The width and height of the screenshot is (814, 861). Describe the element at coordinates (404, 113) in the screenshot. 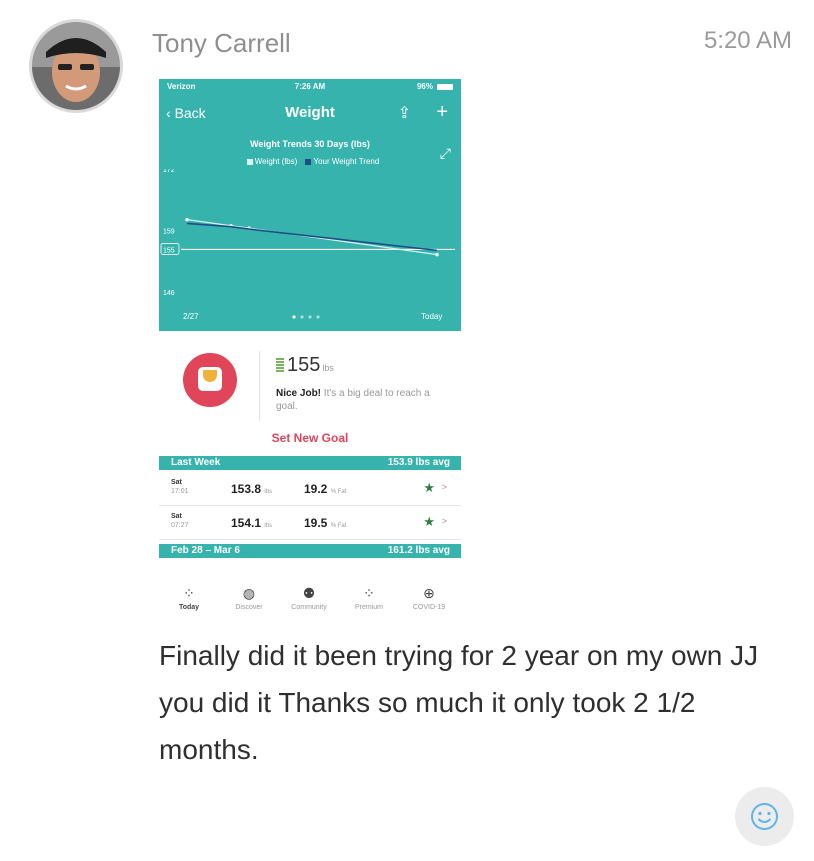

I see `share-icon: ⇪` at that location.